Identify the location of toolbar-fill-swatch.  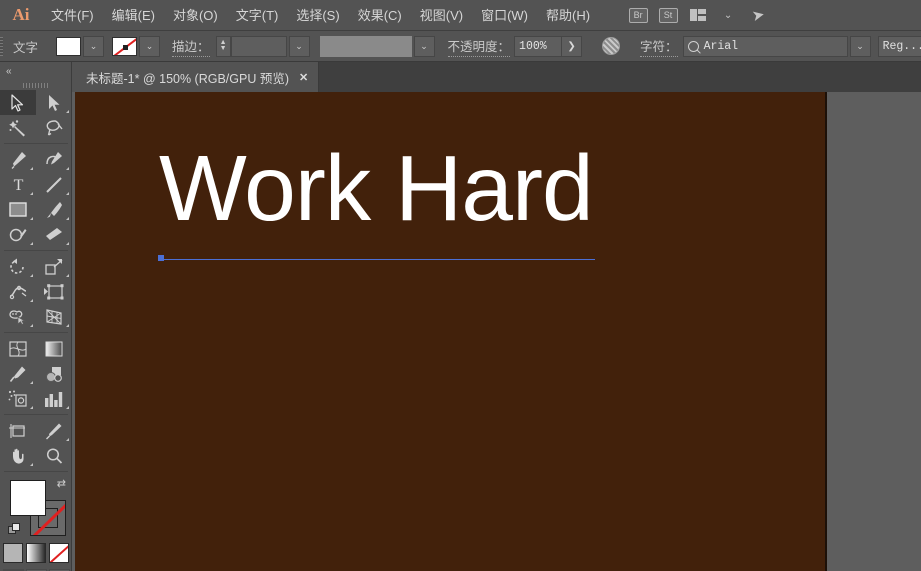
(28, 498).